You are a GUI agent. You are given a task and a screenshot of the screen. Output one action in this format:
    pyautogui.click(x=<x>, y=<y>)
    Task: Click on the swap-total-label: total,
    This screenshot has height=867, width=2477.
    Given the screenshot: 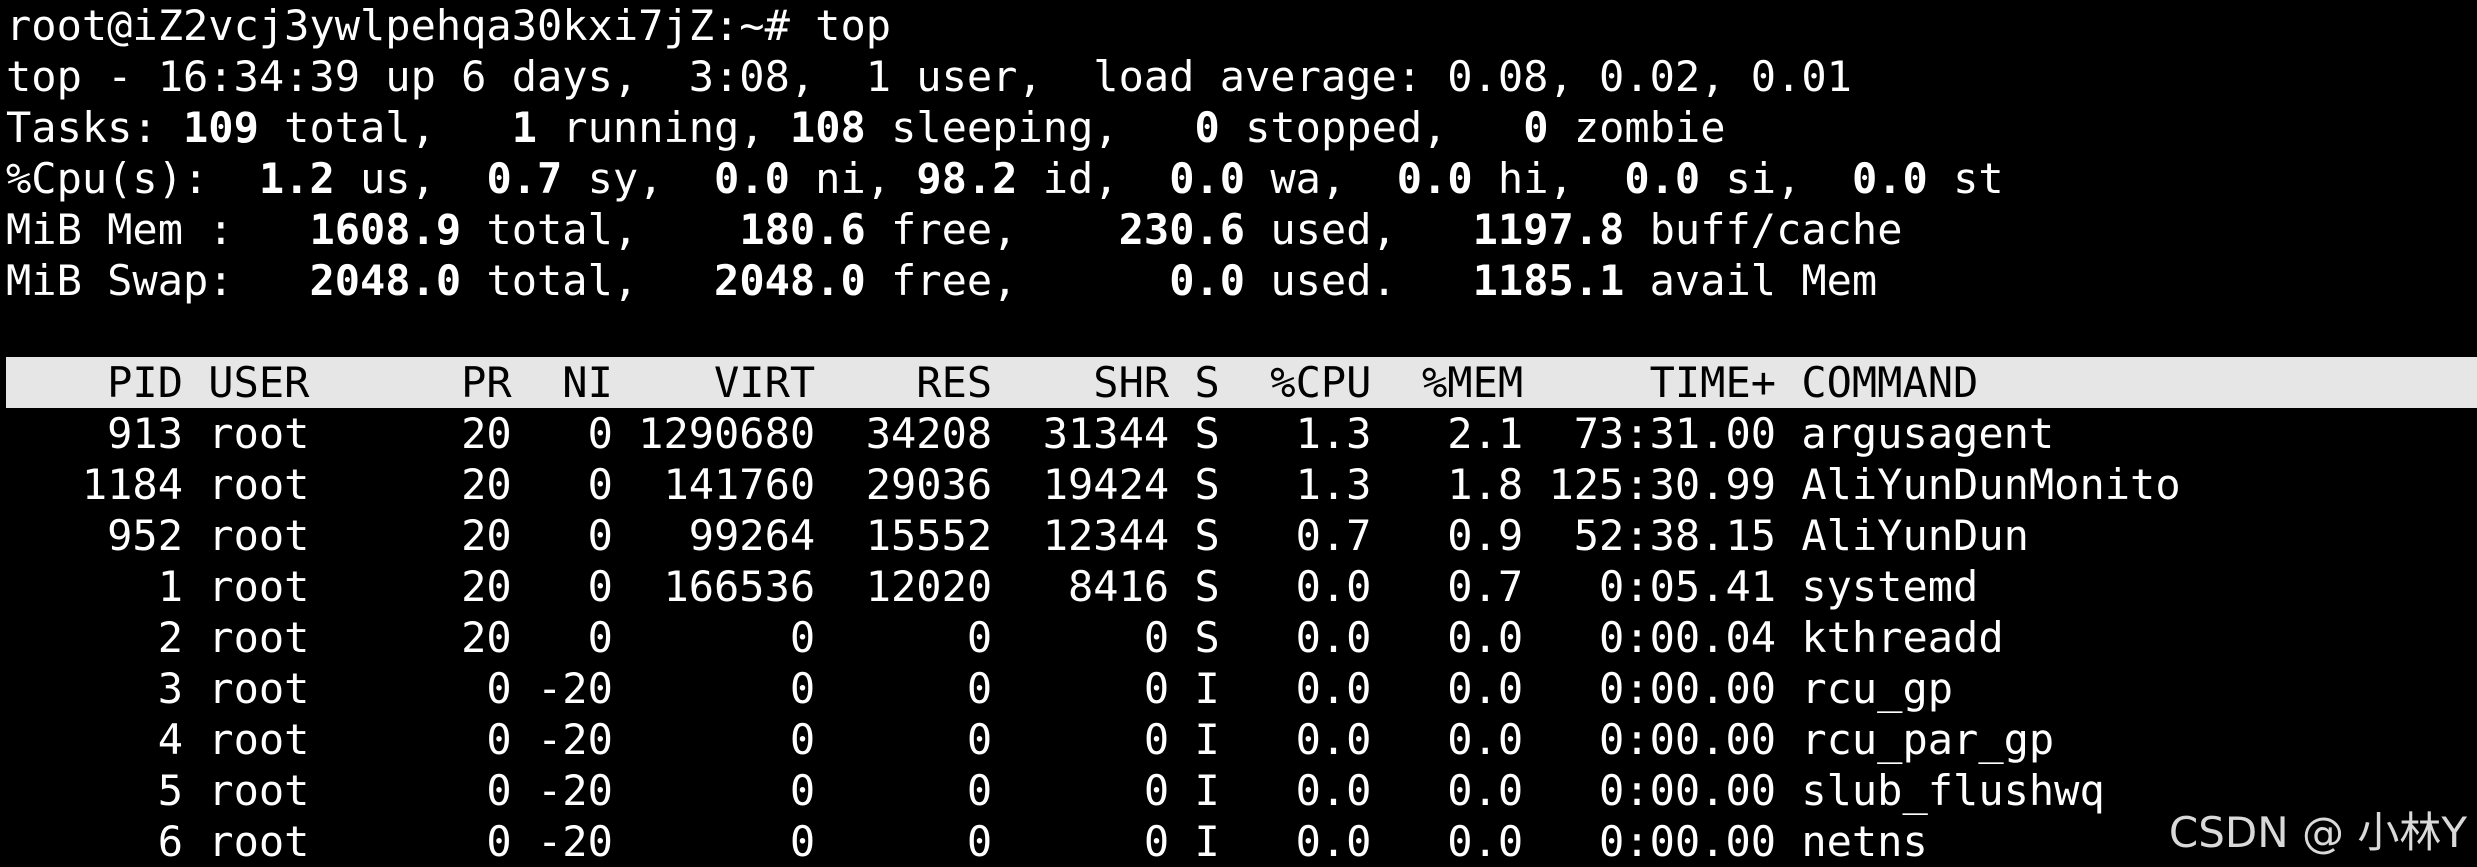 What is the action you would take?
    pyautogui.click(x=588, y=280)
    